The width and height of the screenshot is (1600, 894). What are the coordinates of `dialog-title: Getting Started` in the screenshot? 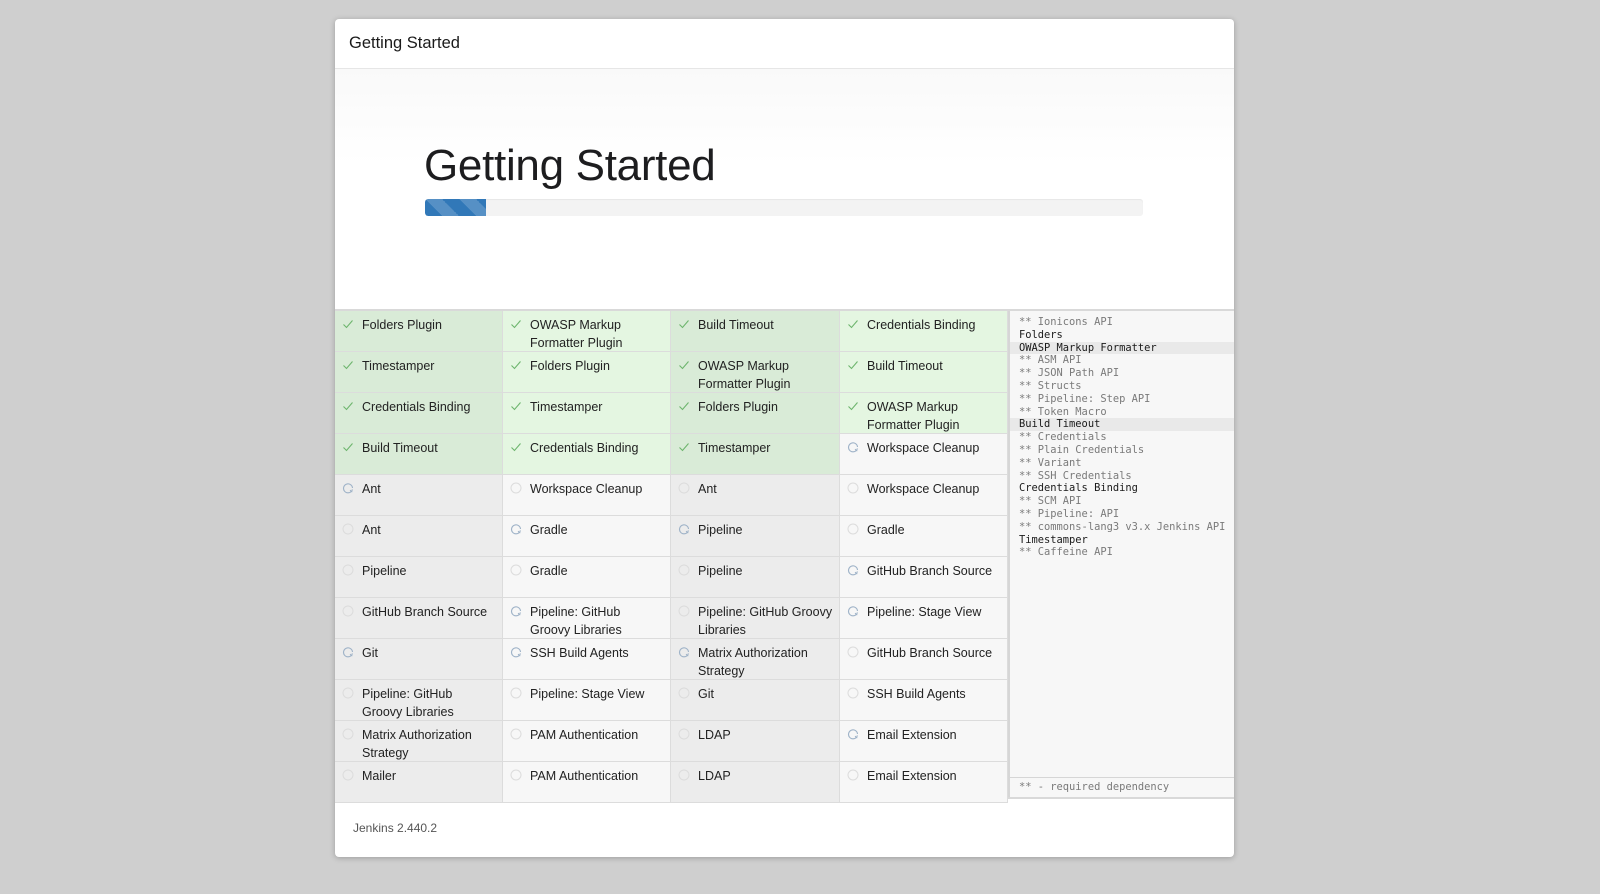 It's located at (404, 43).